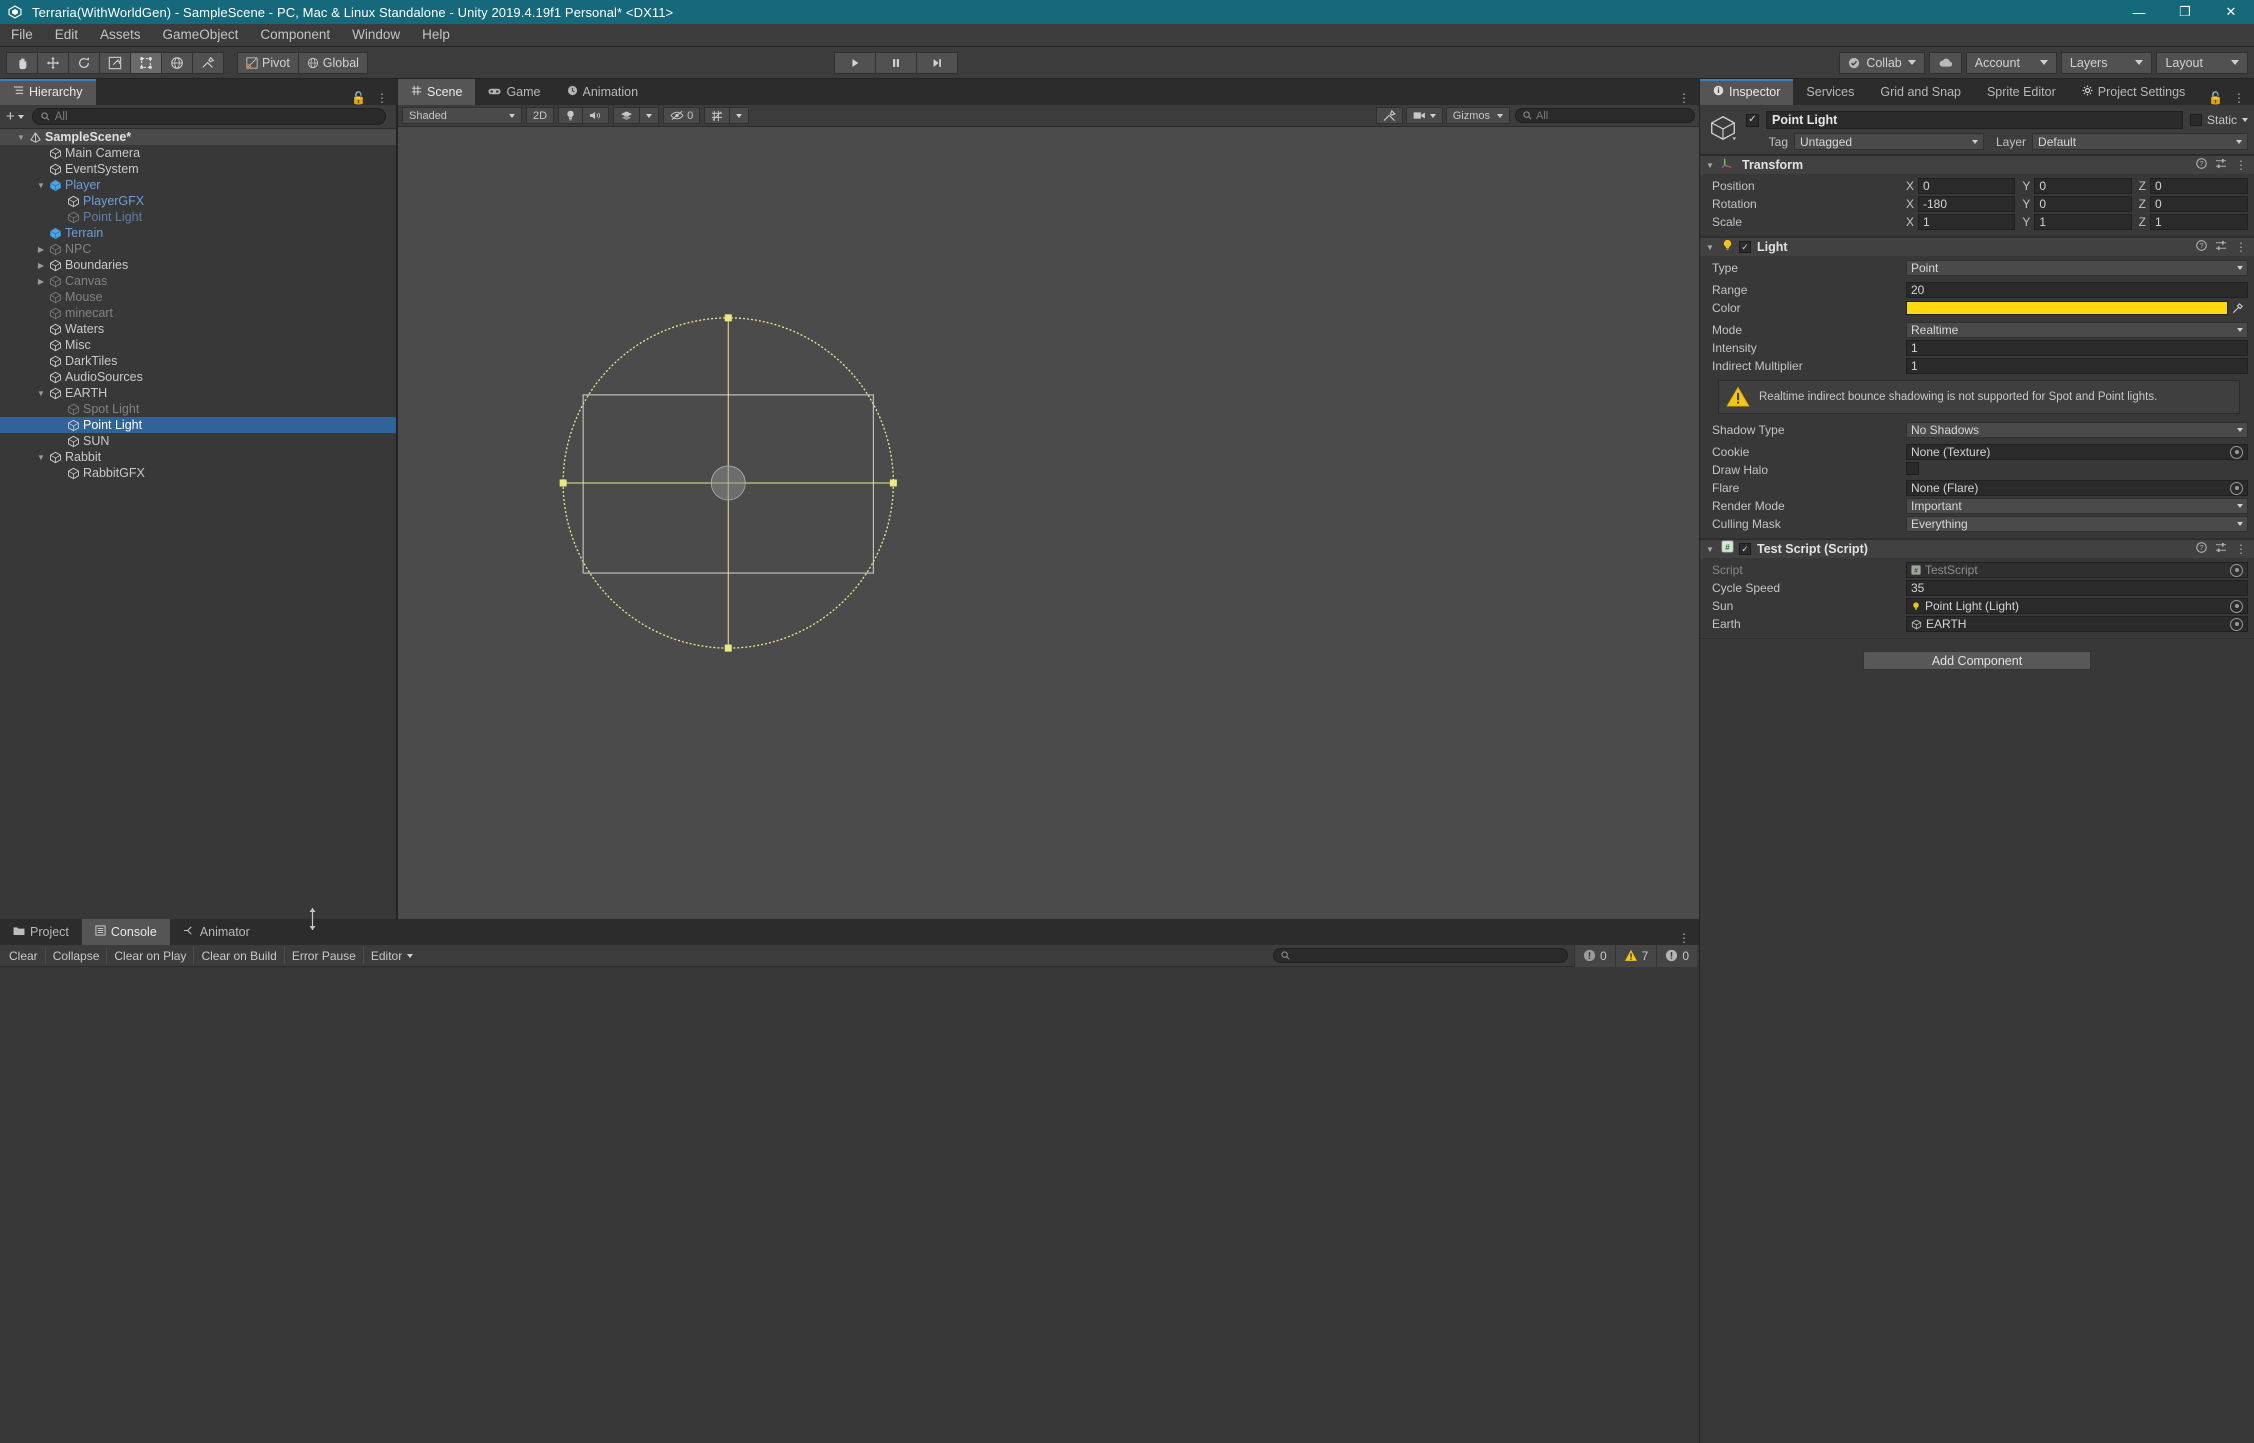 The height and width of the screenshot is (1443, 2254). I want to click on scene-grid-button, so click(717, 115).